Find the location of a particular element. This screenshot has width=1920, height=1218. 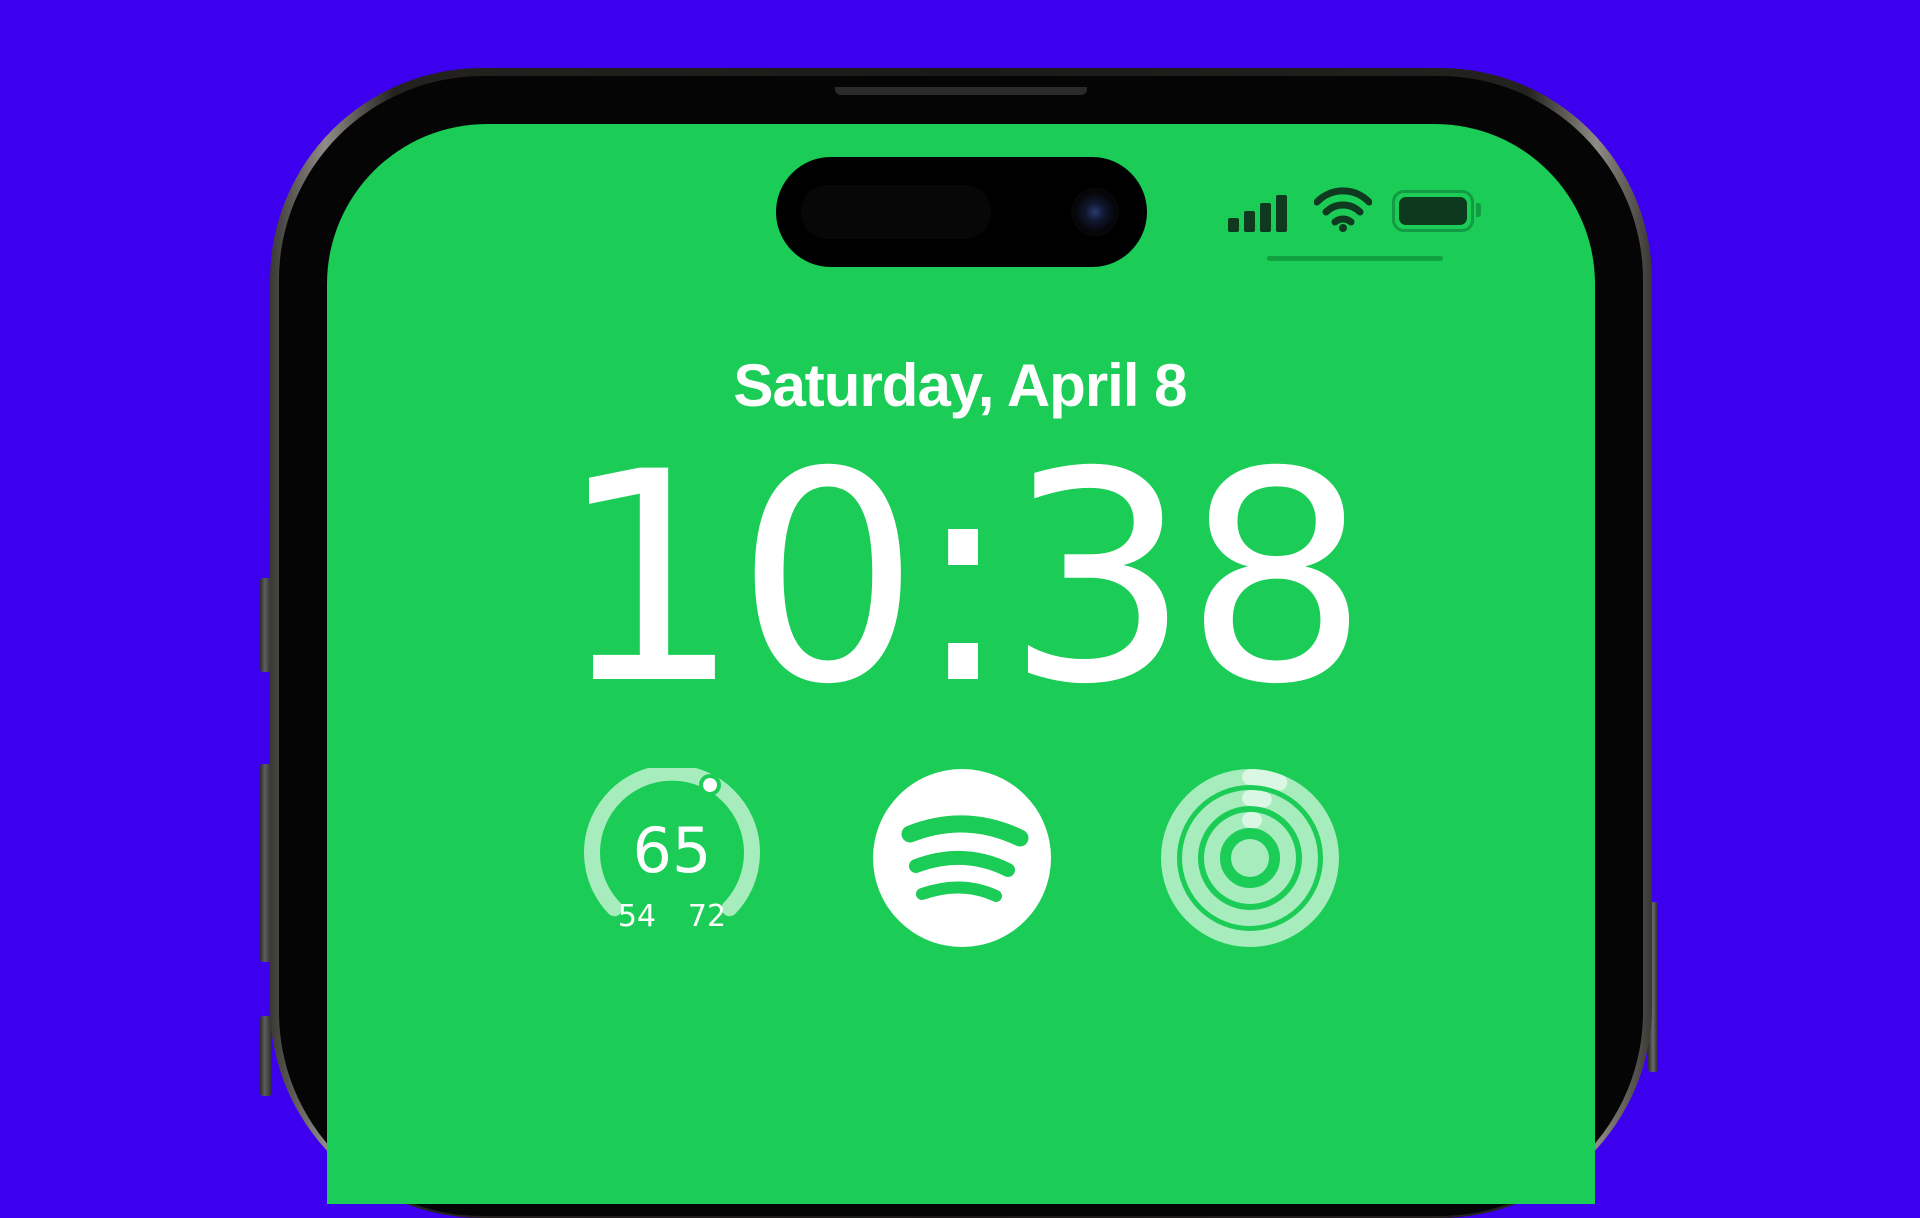

spotify-icon is located at coordinates (962, 858).